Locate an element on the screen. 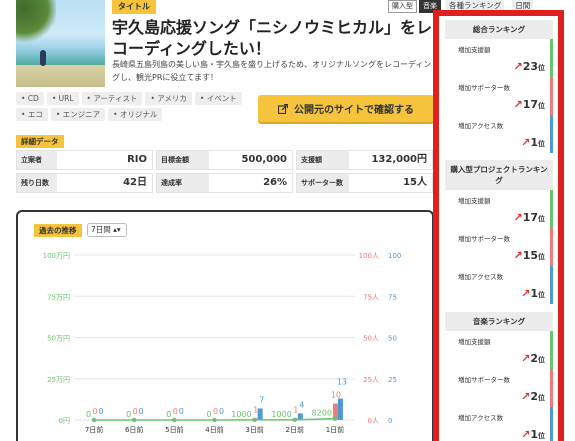 The image size is (575, 441). y-right-tick-label: 100 is located at coordinates (394, 256).